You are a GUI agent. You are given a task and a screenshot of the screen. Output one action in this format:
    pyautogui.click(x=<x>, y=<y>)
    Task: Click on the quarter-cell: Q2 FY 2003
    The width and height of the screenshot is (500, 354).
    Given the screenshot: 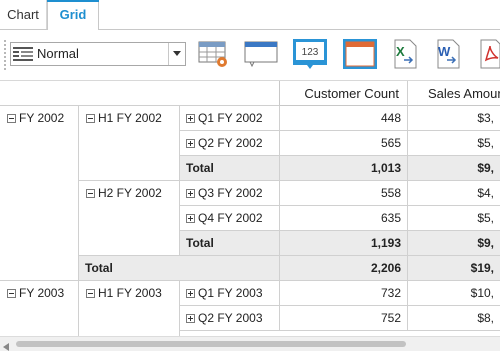 What is the action you would take?
    pyautogui.click(x=230, y=318)
    